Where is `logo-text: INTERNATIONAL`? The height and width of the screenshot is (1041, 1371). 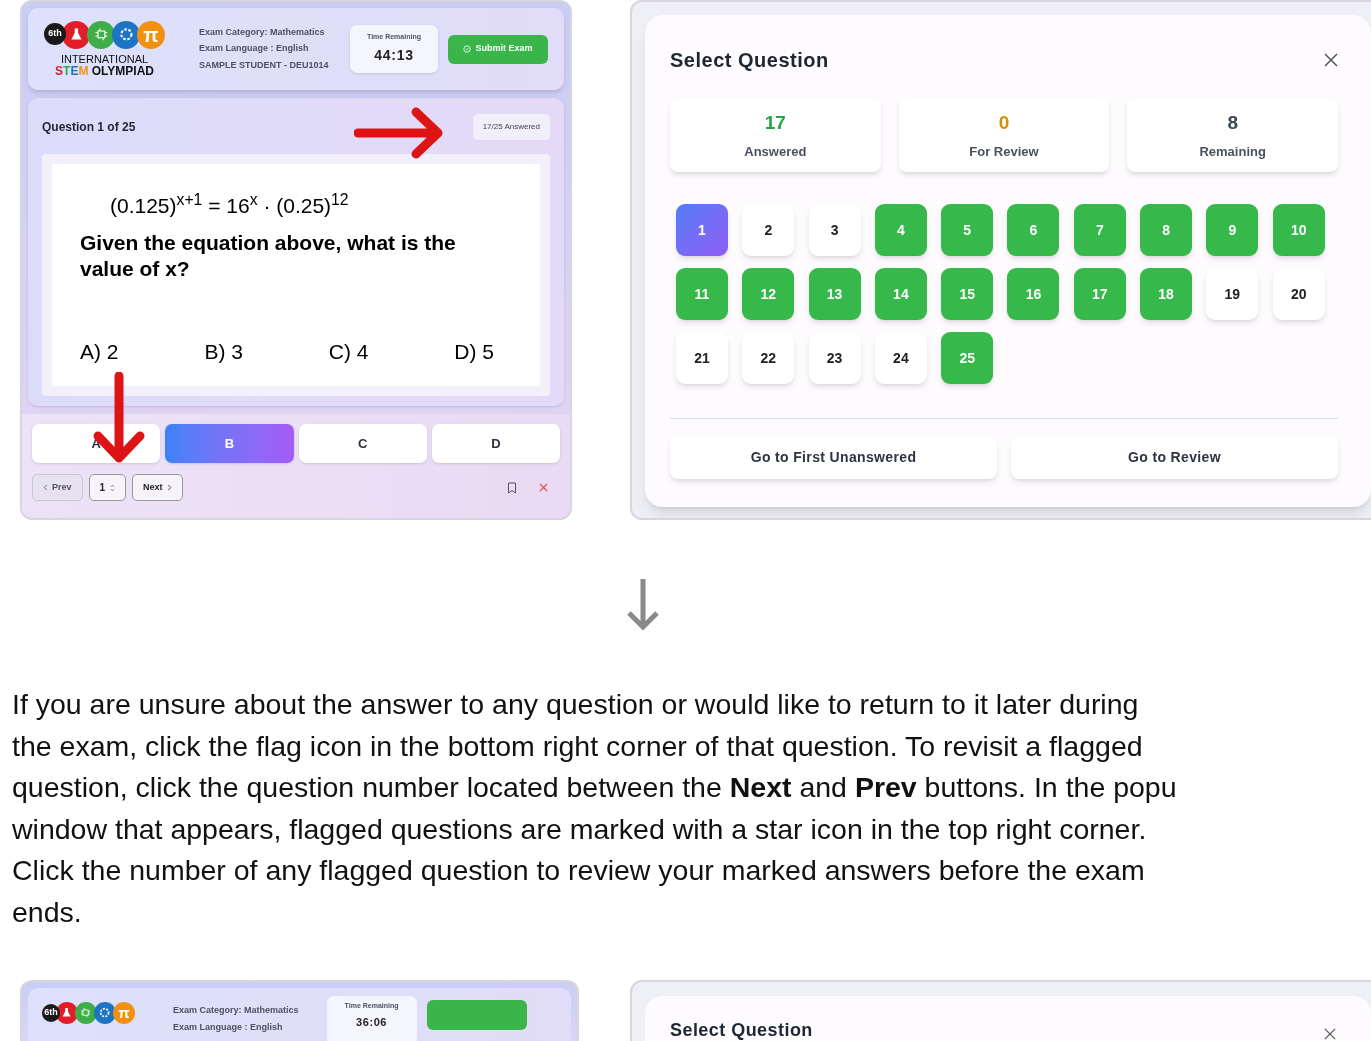
logo-text: INTERNATIONAL is located at coordinates (104, 58).